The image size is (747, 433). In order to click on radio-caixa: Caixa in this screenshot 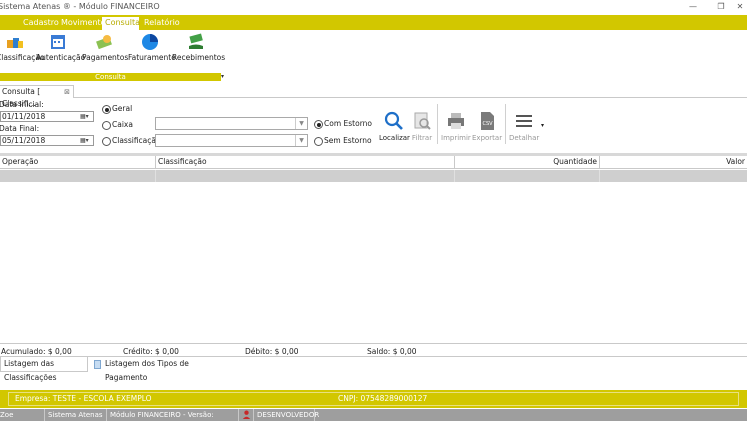, I will do `click(117, 125)`.